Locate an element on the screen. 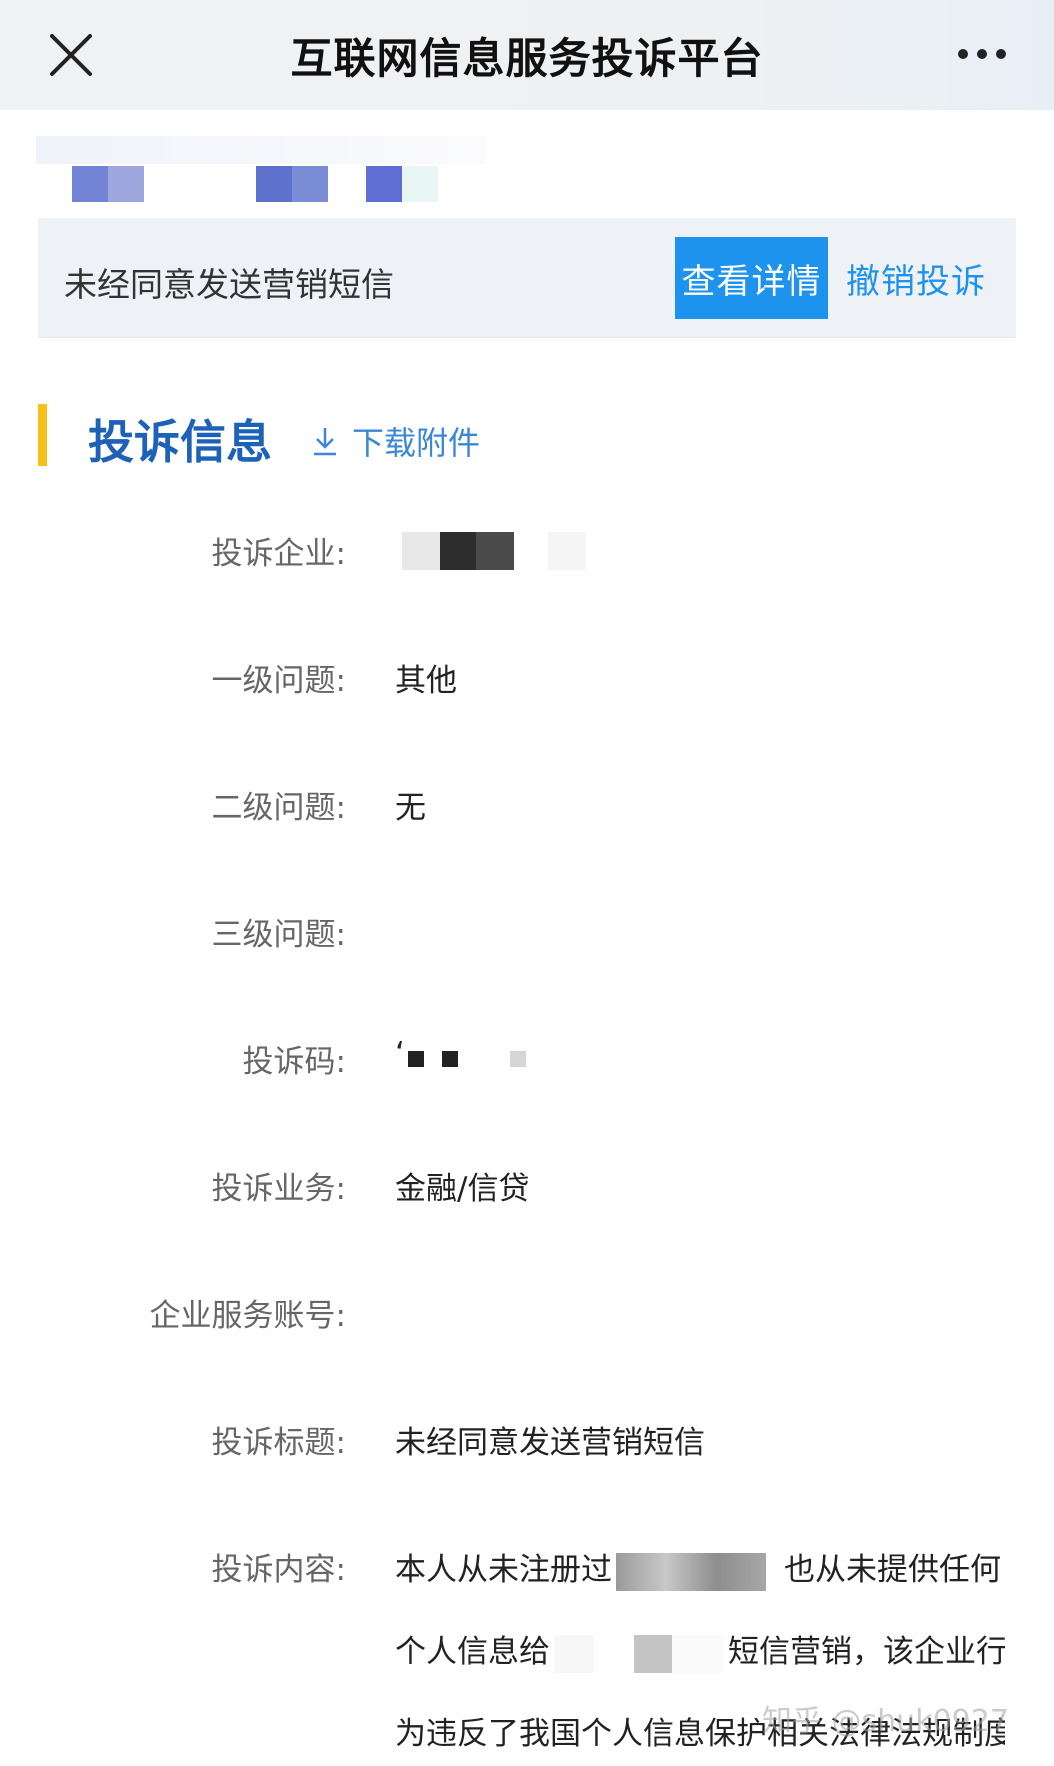 This screenshot has height=1766, width=1054. field-subject: 投诉标题: 未经同意发送营销短信 is located at coordinates (527, 1442).